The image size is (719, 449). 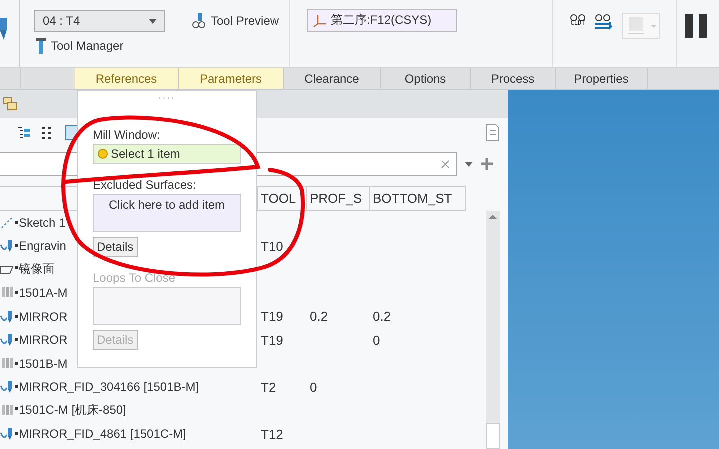 What do you see at coordinates (272, 434) in the screenshot?
I see `table-cell: T12` at bounding box center [272, 434].